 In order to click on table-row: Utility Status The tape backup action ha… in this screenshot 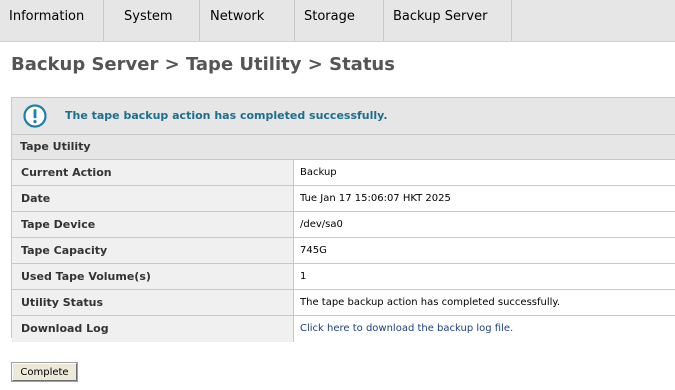, I will do `click(343, 303)`.